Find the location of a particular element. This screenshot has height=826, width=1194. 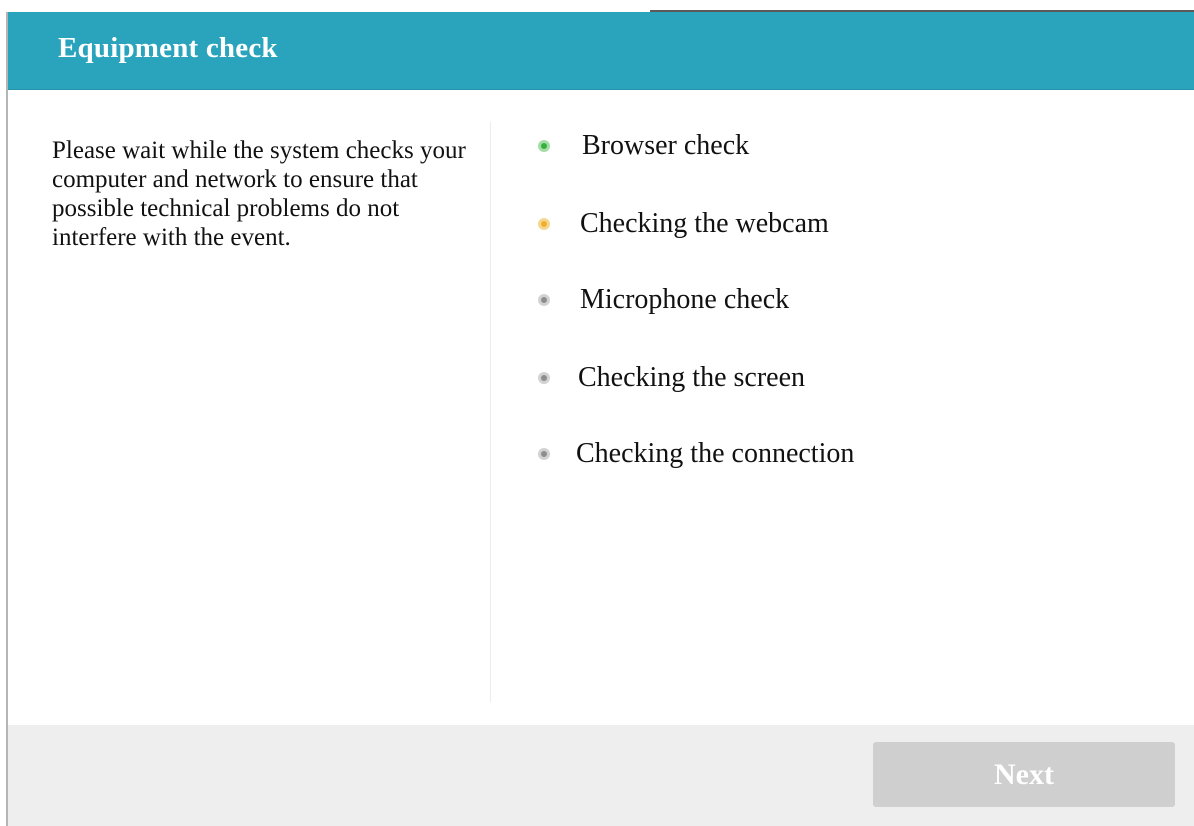

dialog-footer: Next is located at coordinates (601, 775).